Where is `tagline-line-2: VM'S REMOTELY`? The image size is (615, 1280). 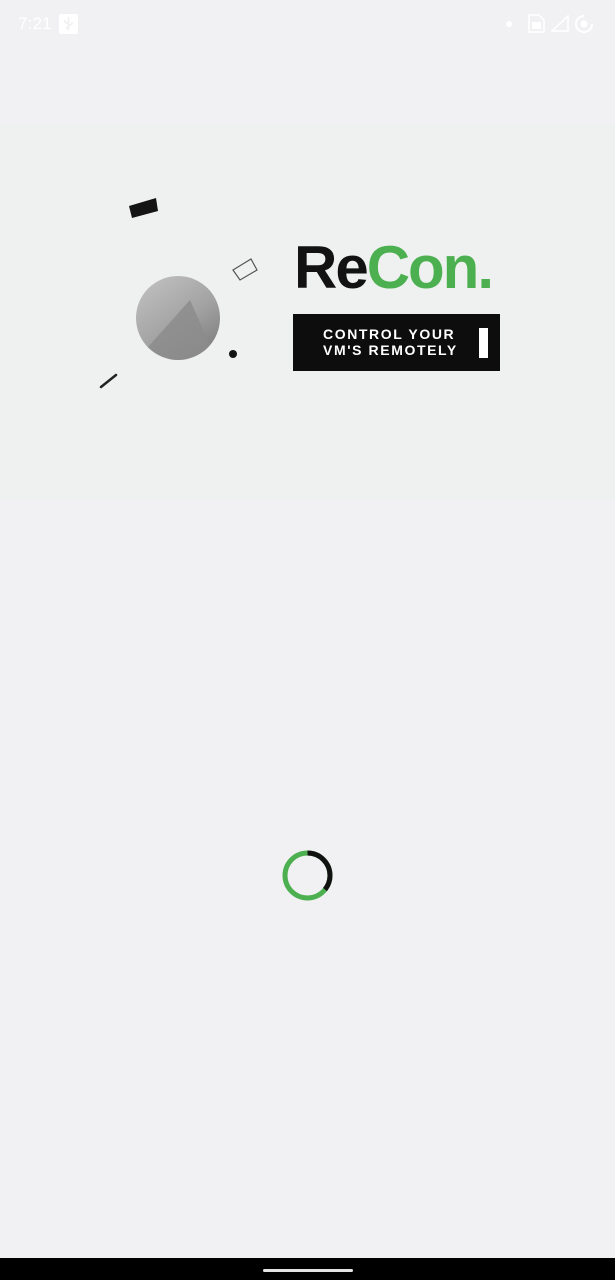
tagline-line-2: VM'S REMOTELY is located at coordinates (390, 350).